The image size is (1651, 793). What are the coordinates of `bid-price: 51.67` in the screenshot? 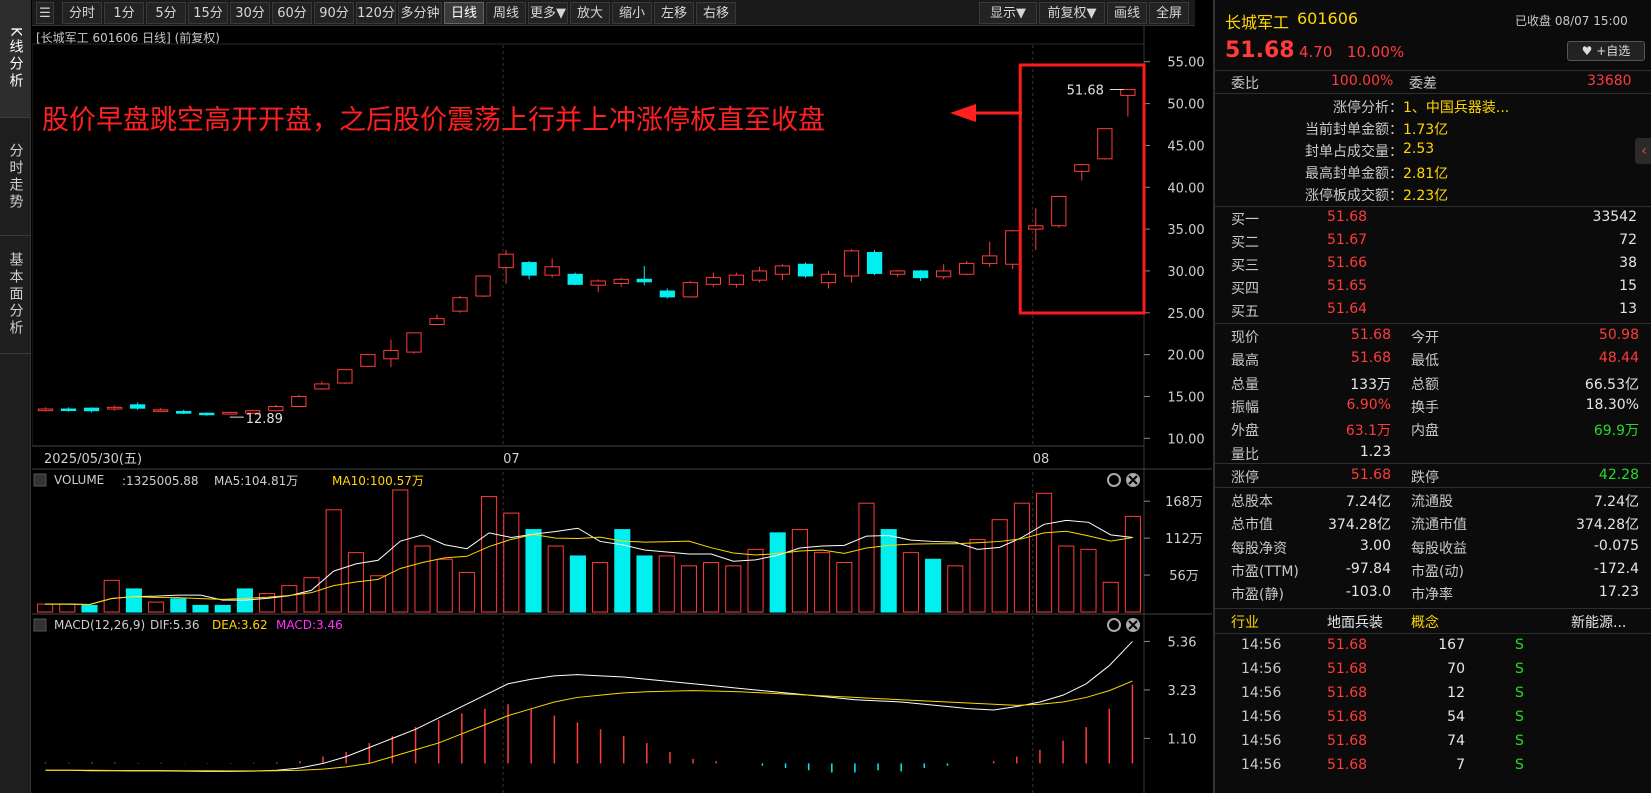 It's located at (1347, 240).